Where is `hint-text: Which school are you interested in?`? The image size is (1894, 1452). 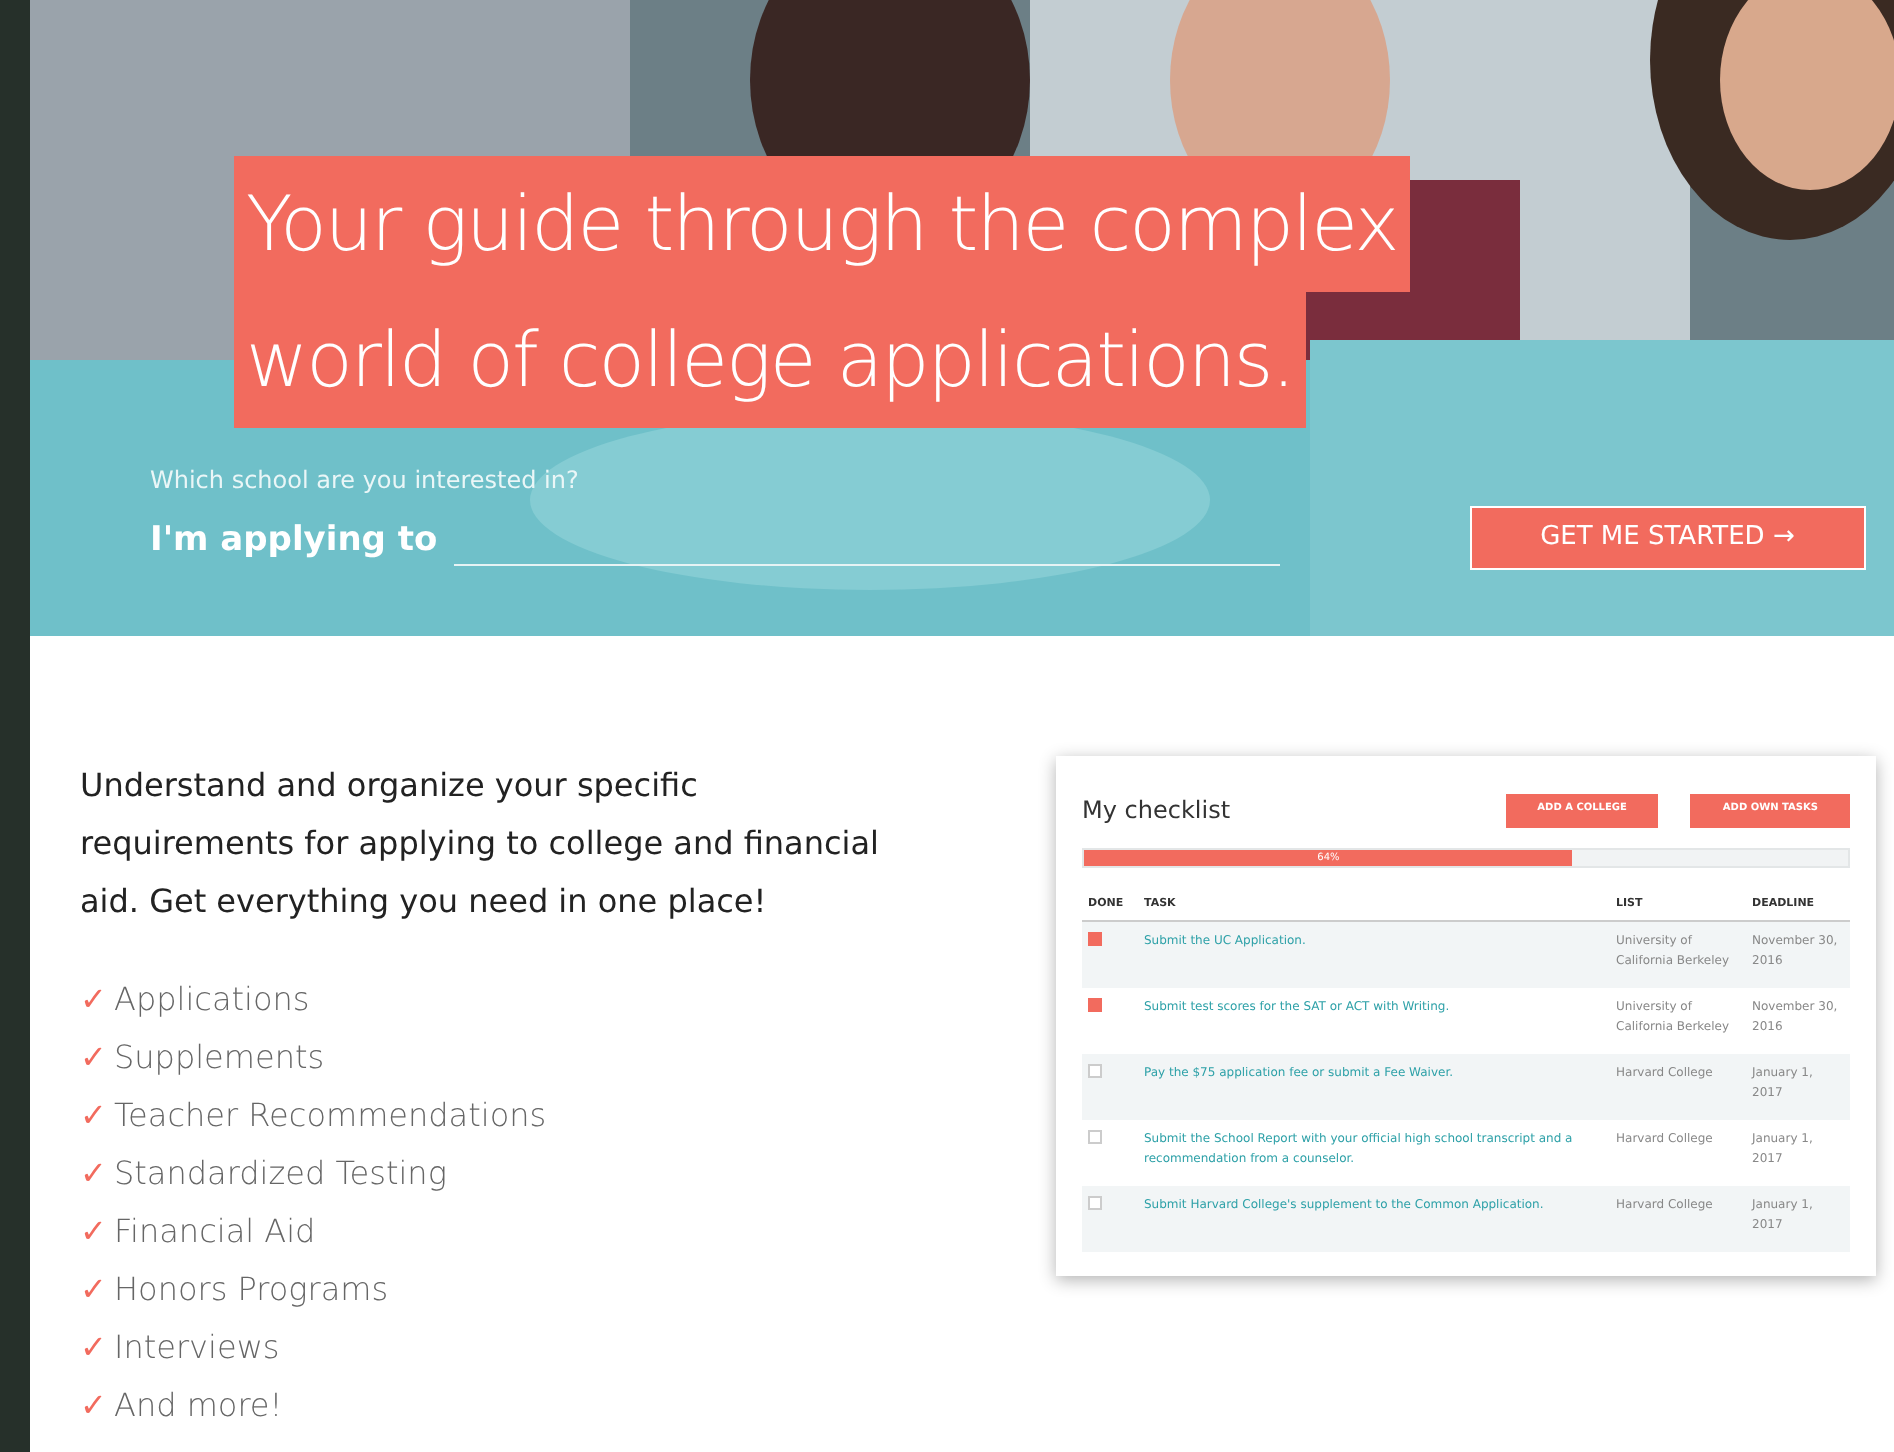
hint-text: Which school are you interested in? is located at coordinates (365, 481).